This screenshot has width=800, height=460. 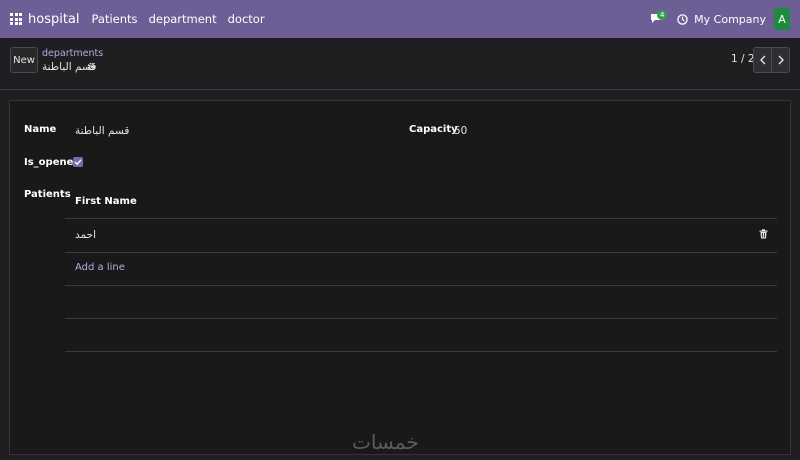 What do you see at coordinates (246, 19) in the screenshot?
I see `menu-item-doctor: doctor` at bounding box center [246, 19].